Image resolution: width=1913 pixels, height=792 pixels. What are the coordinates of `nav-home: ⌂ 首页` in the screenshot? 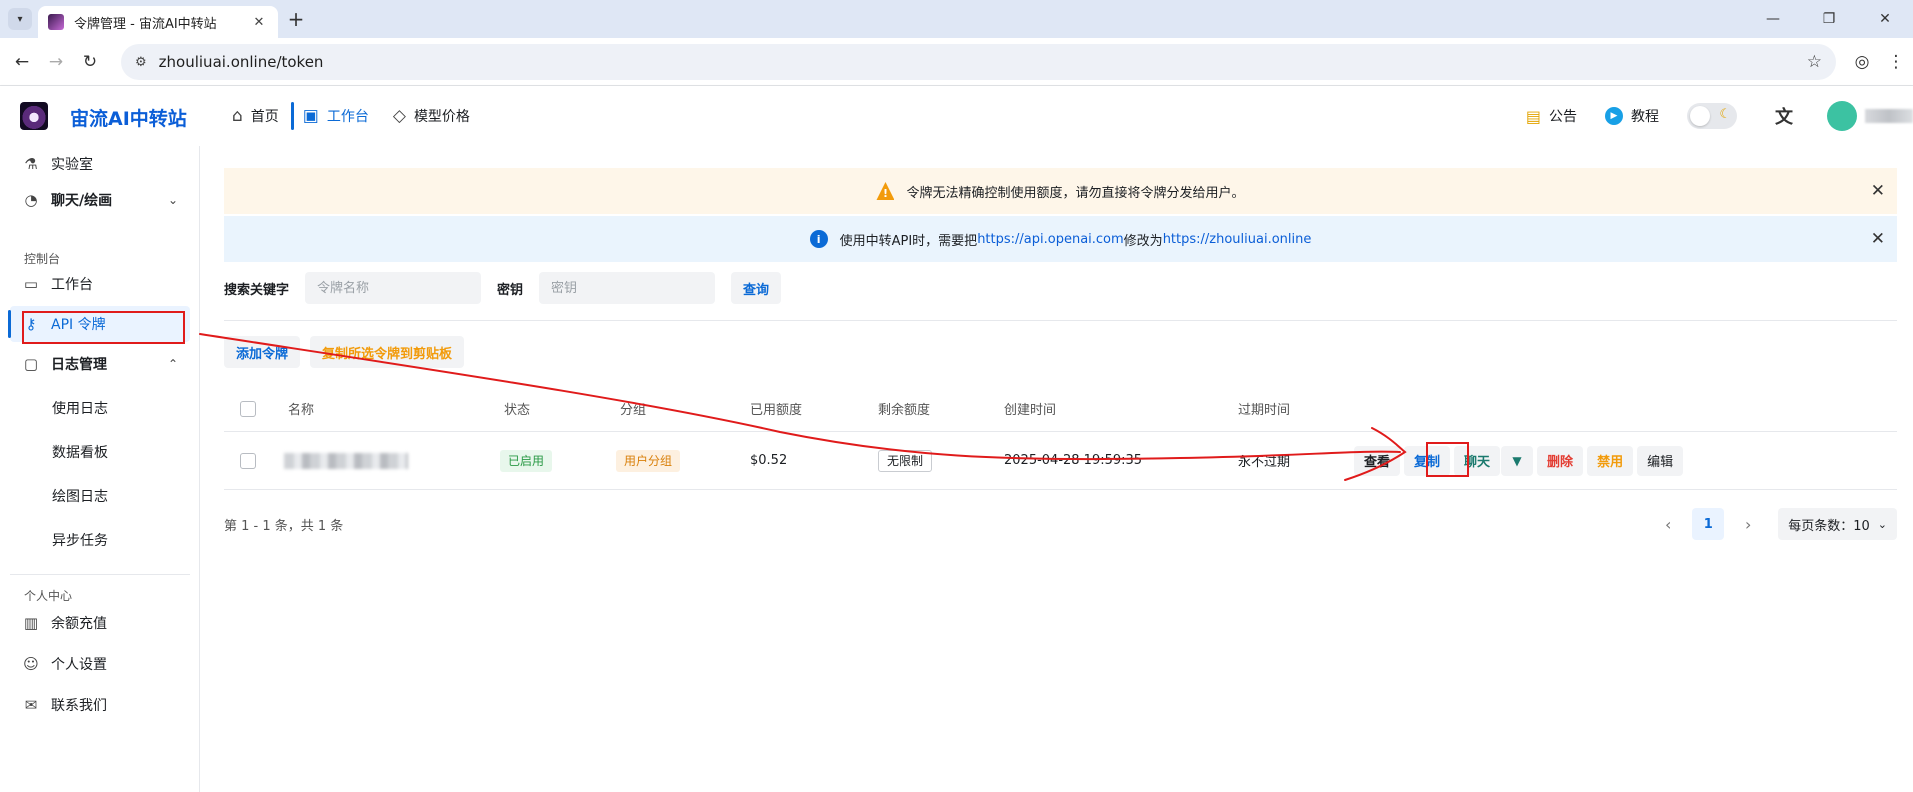 It's located at (255, 116).